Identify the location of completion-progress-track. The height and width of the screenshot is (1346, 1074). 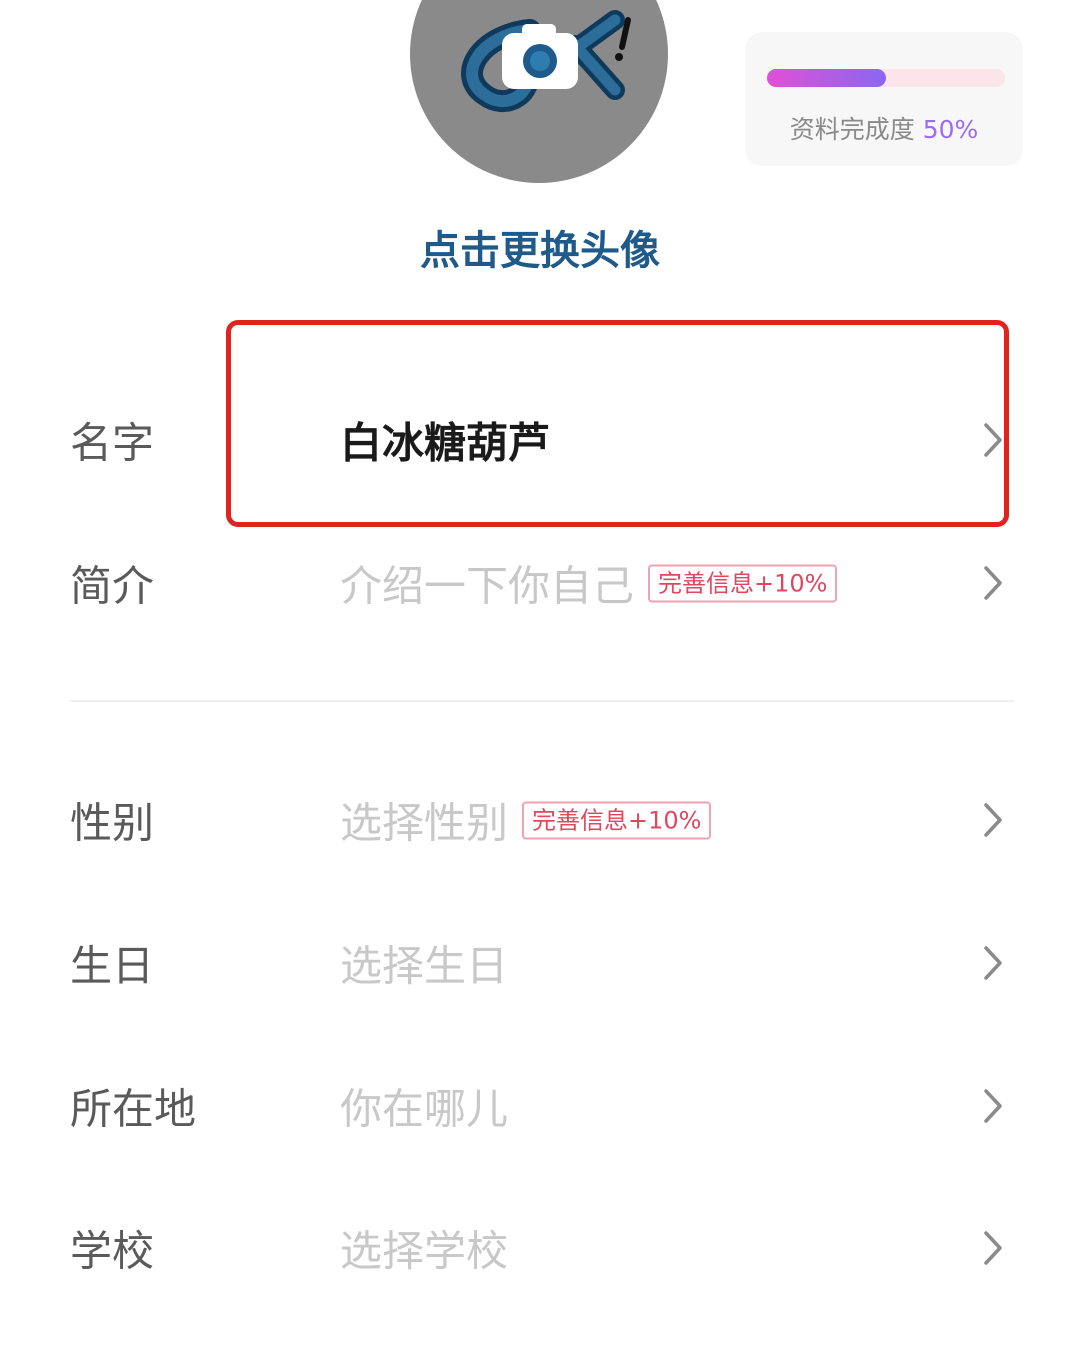
(886, 78).